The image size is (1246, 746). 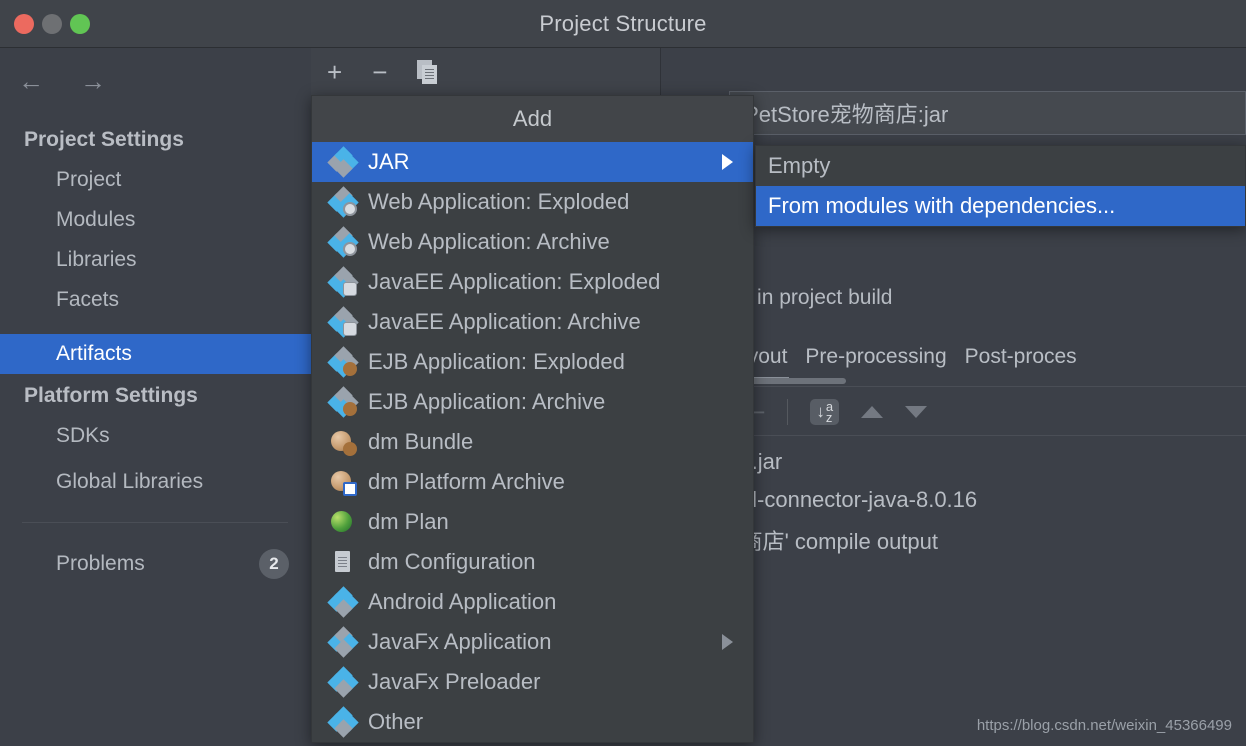 What do you see at coordinates (1030, 362) in the screenshot?
I see `tab-post-processing: Post-proces` at bounding box center [1030, 362].